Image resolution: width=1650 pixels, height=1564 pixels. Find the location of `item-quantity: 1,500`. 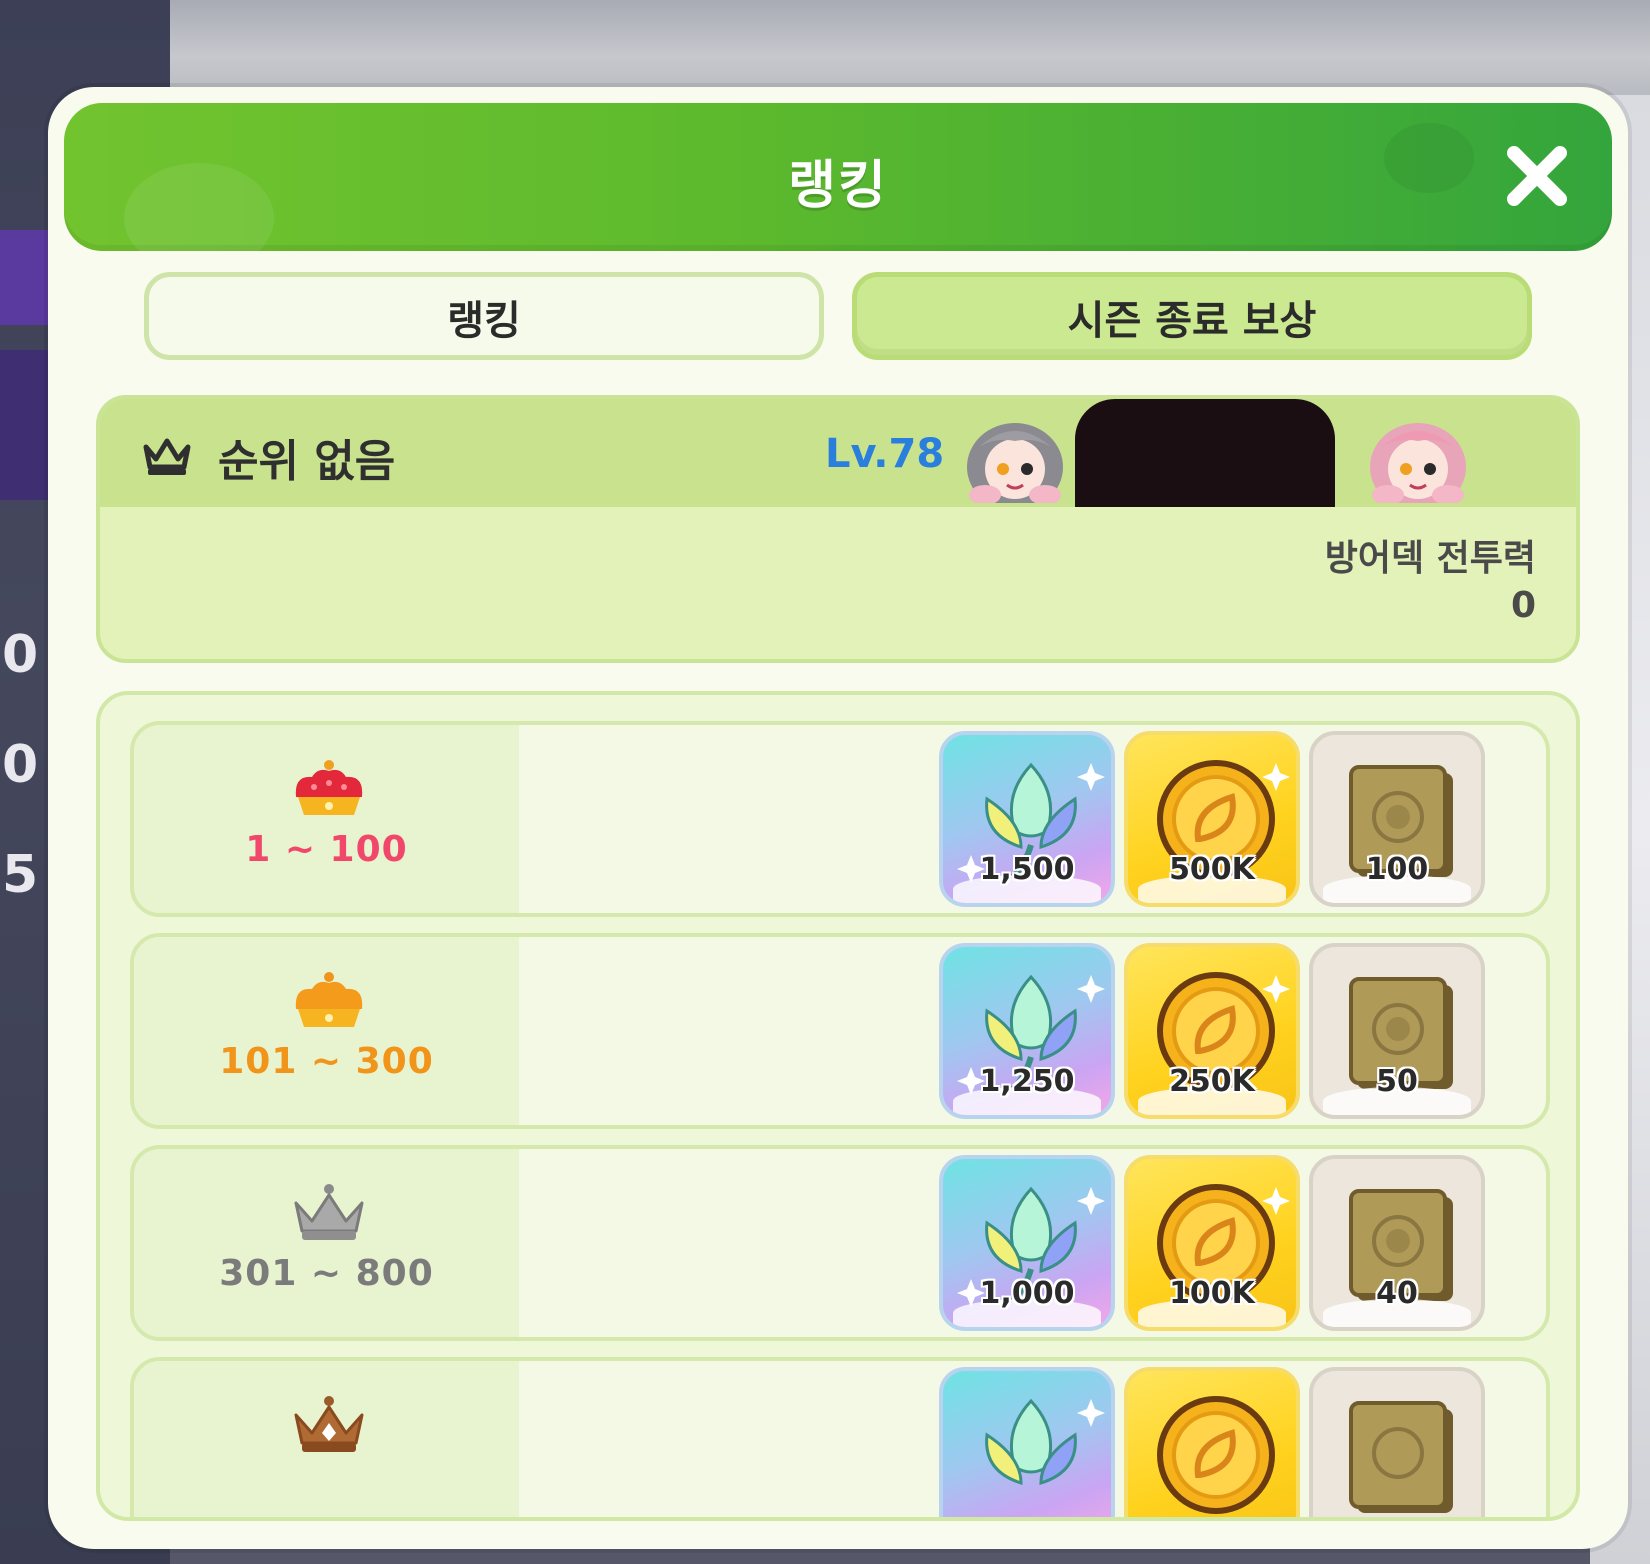

item-quantity: 1,500 is located at coordinates (1027, 869).